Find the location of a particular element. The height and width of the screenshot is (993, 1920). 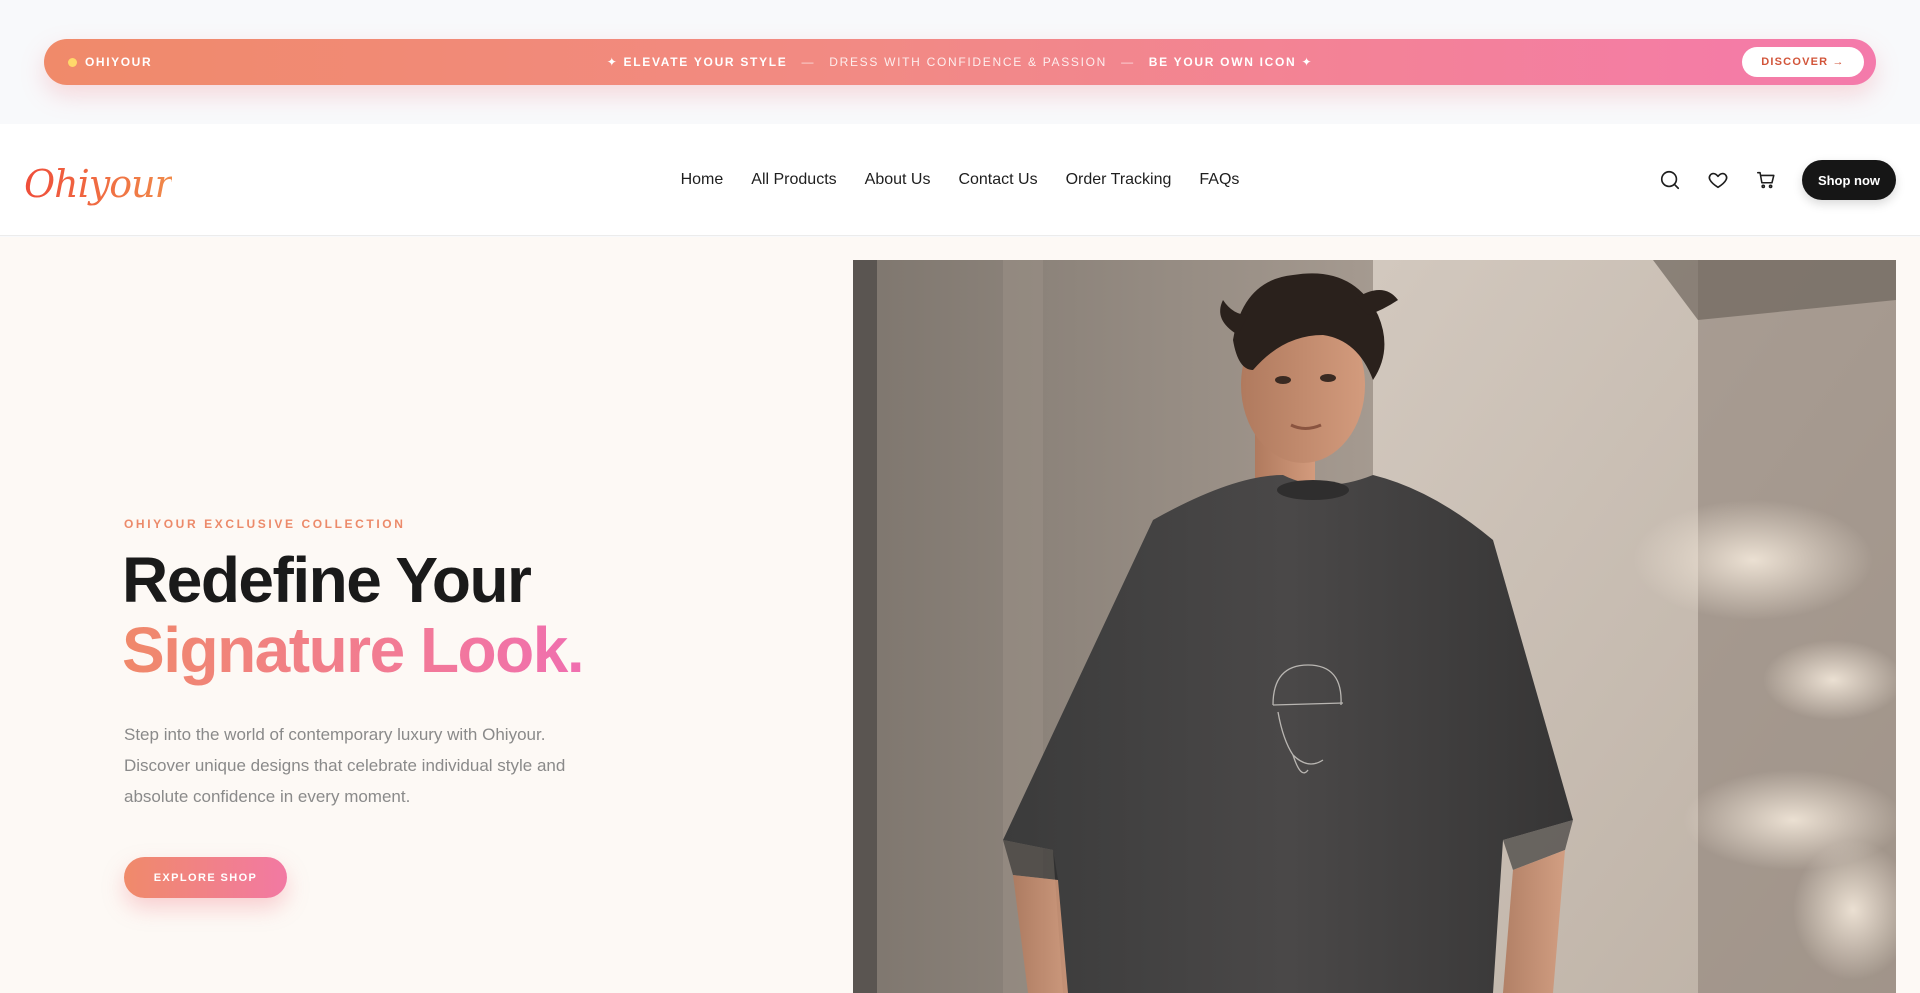

nav-all-products: All Products is located at coordinates (793, 180).